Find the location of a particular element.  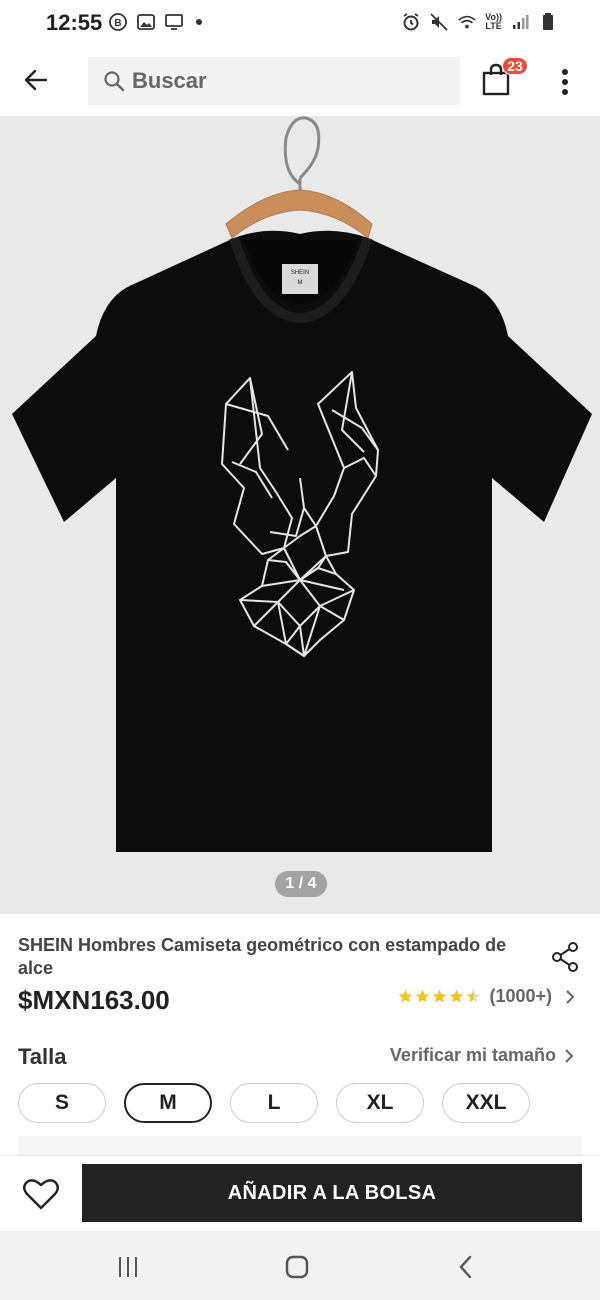

home-button is located at coordinates (297, 1267).